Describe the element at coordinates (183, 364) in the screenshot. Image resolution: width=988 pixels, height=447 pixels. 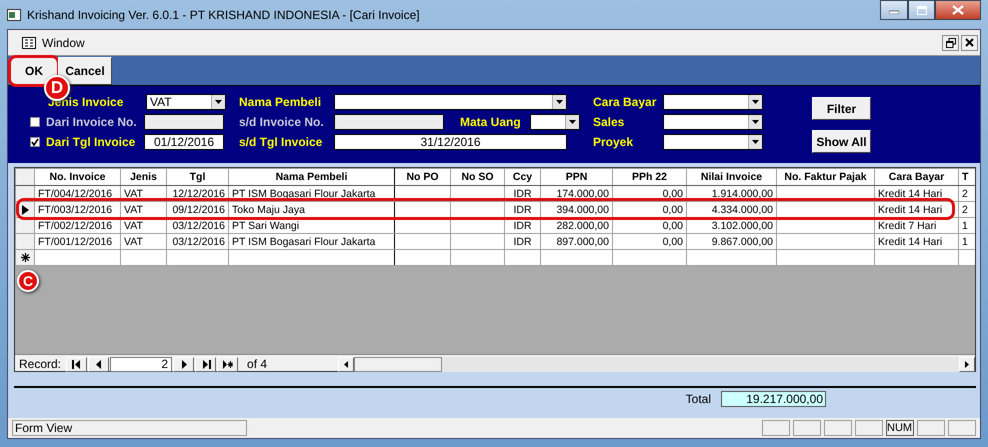
I see `next-record-button` at that location.